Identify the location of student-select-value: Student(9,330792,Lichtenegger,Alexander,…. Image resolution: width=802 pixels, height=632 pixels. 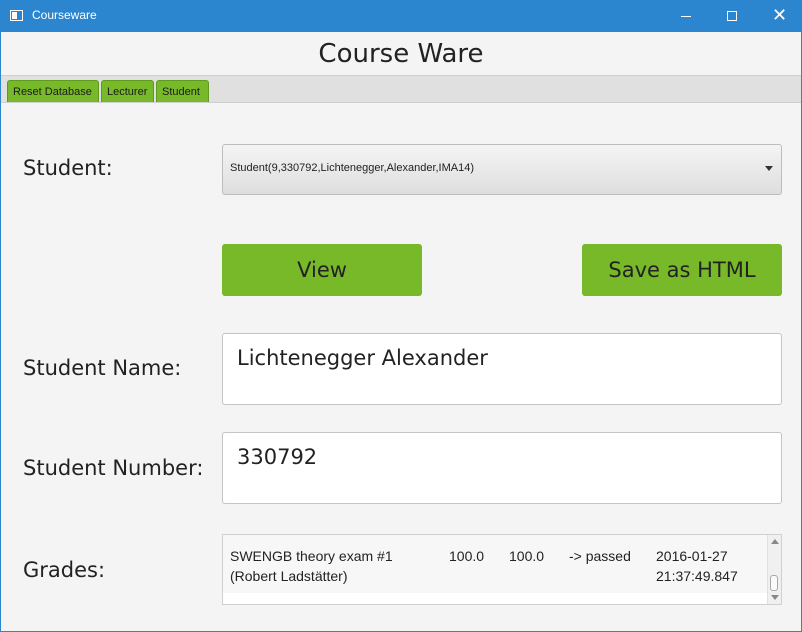
(352, 168).